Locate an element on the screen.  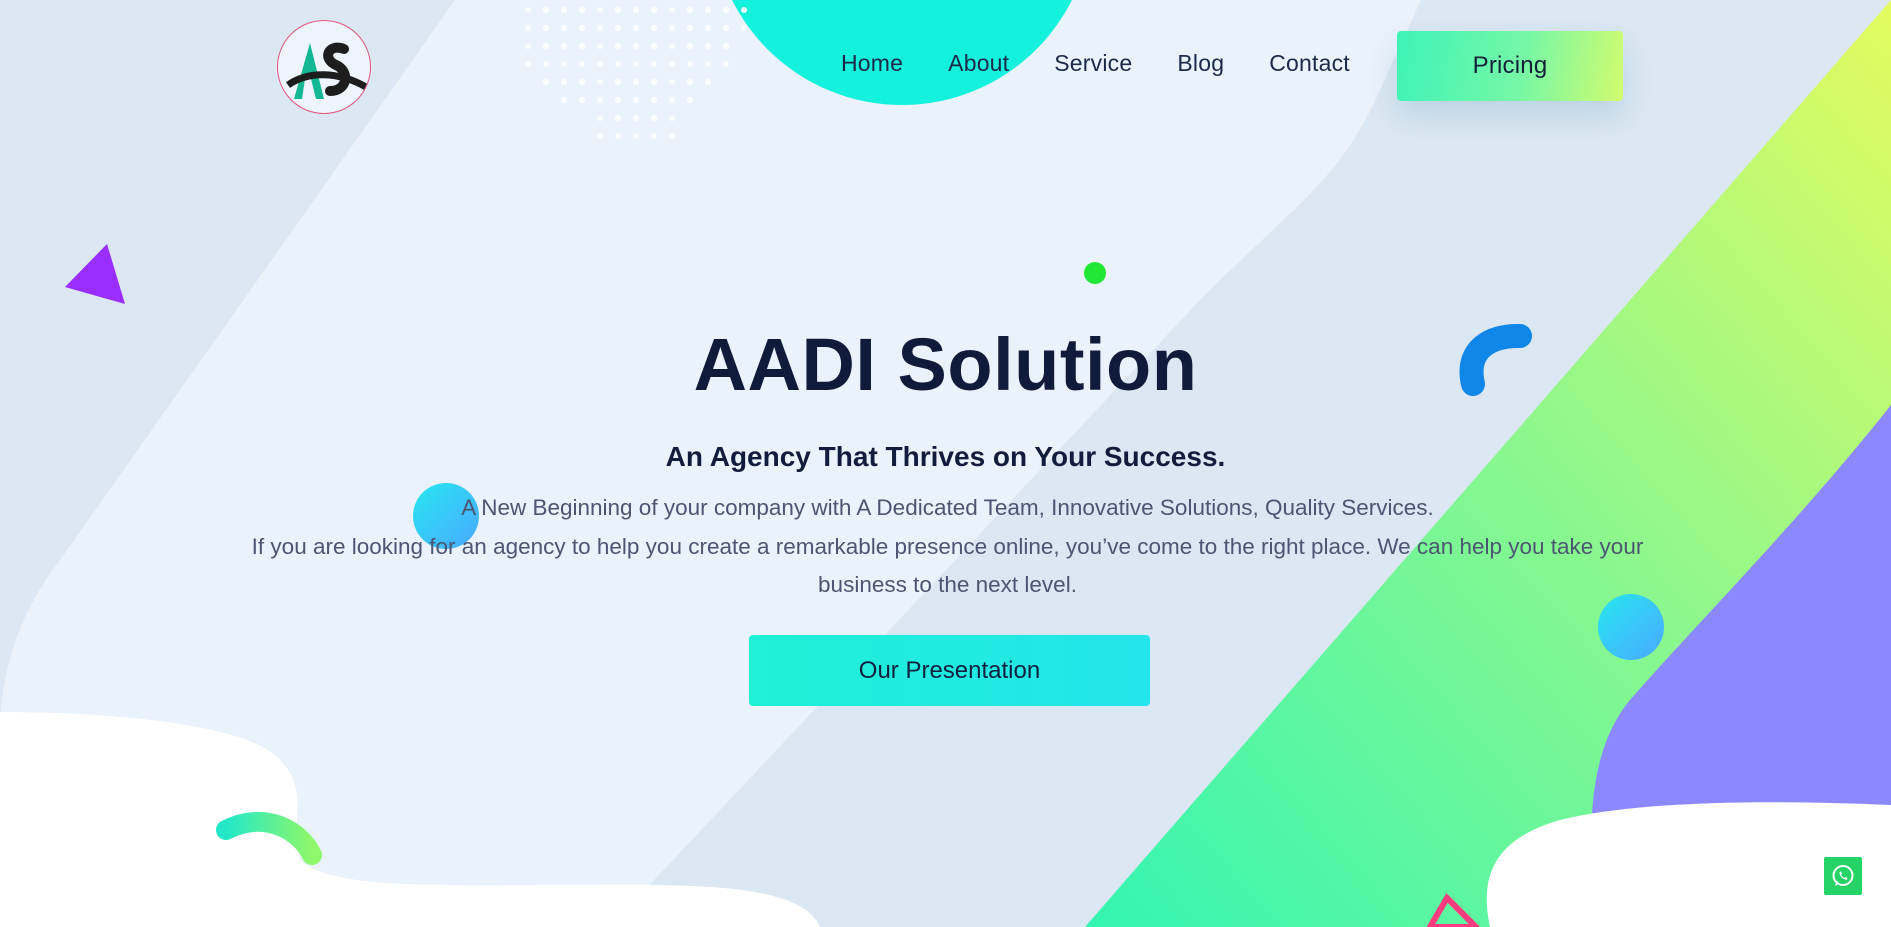
main-nav: Home About Service Blog Contact is located at coordinates (1118, 63).